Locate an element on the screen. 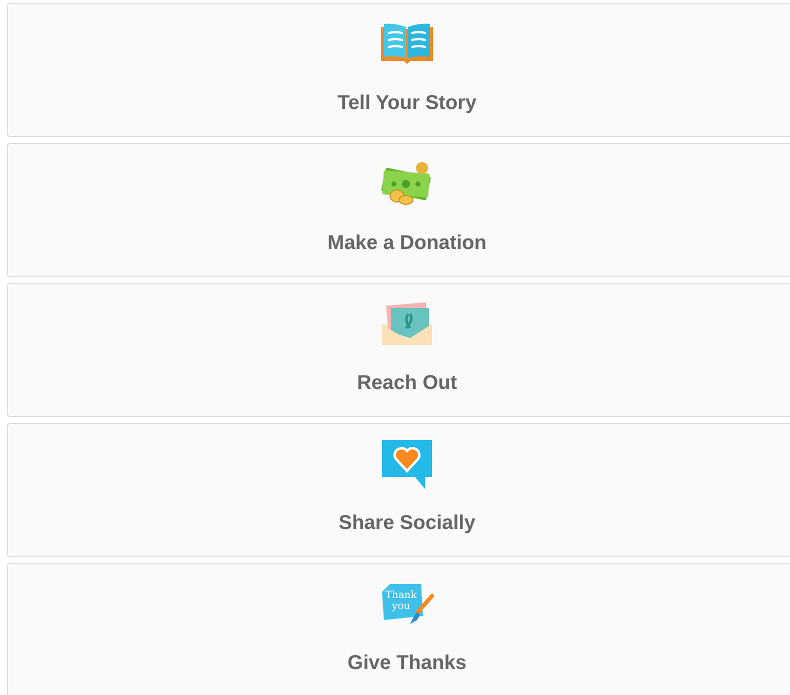 This screenshot has width=790, height=695. card-label: Share Socially is located at coordinates (407, 523).